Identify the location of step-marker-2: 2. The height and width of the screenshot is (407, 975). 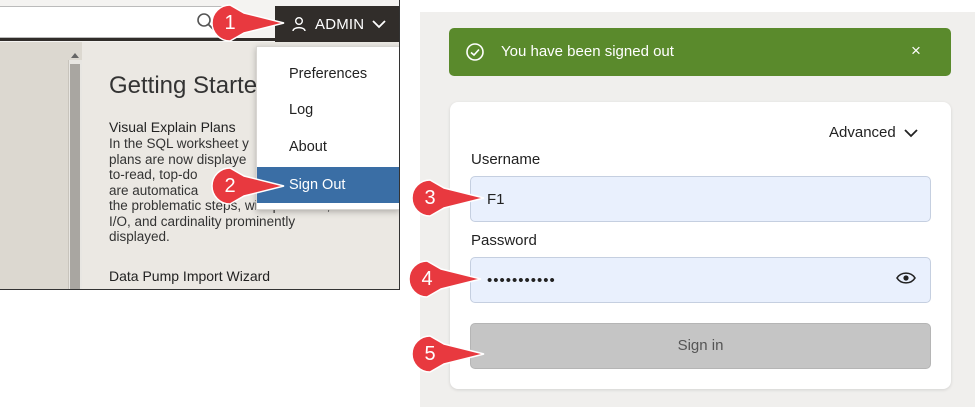
(249, 186).